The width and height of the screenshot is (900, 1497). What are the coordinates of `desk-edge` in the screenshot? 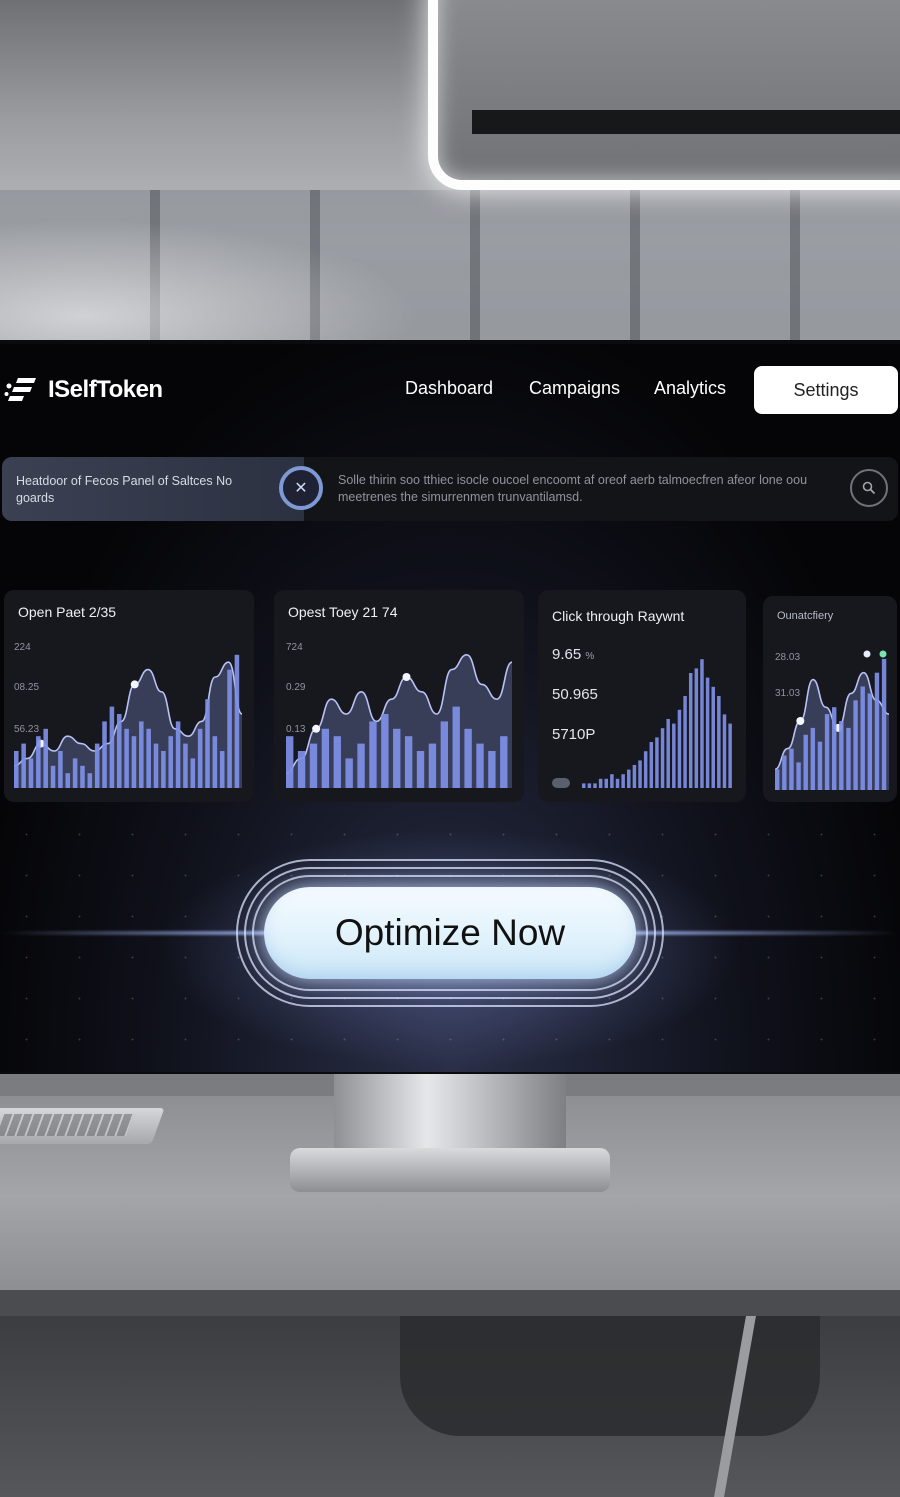 It's located at (450, 1303).